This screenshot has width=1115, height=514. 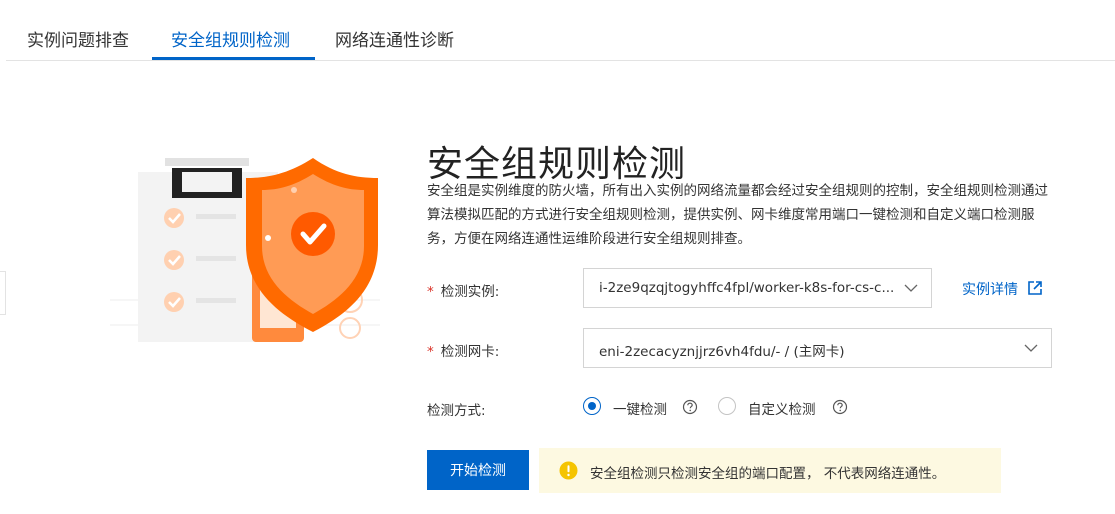 What do you see at coordinates (592, 406) in the screenshot?
I see `radio-one-click-check` at bounding box center [592, 406].